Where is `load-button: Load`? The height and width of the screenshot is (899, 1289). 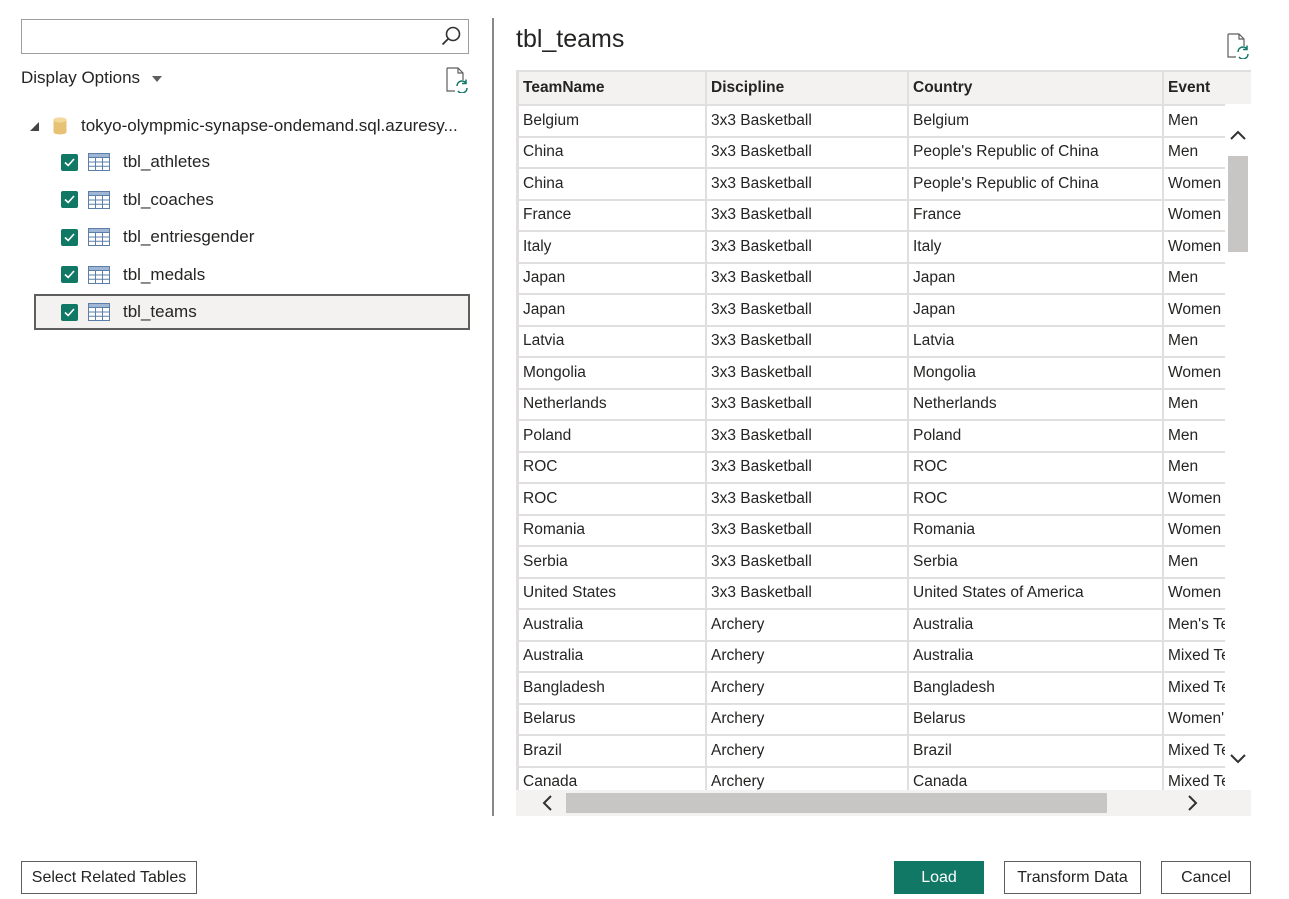
load-button: Load is located at coordinates (939, 877).